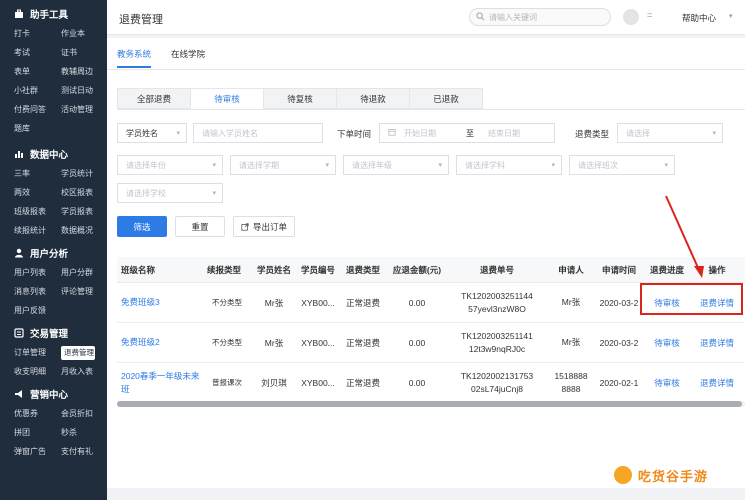 This screenshot has width=745, height=500. Describe the element at coordinates (649, 15) in the screenshot. I see `menu-icon: =` at that location.